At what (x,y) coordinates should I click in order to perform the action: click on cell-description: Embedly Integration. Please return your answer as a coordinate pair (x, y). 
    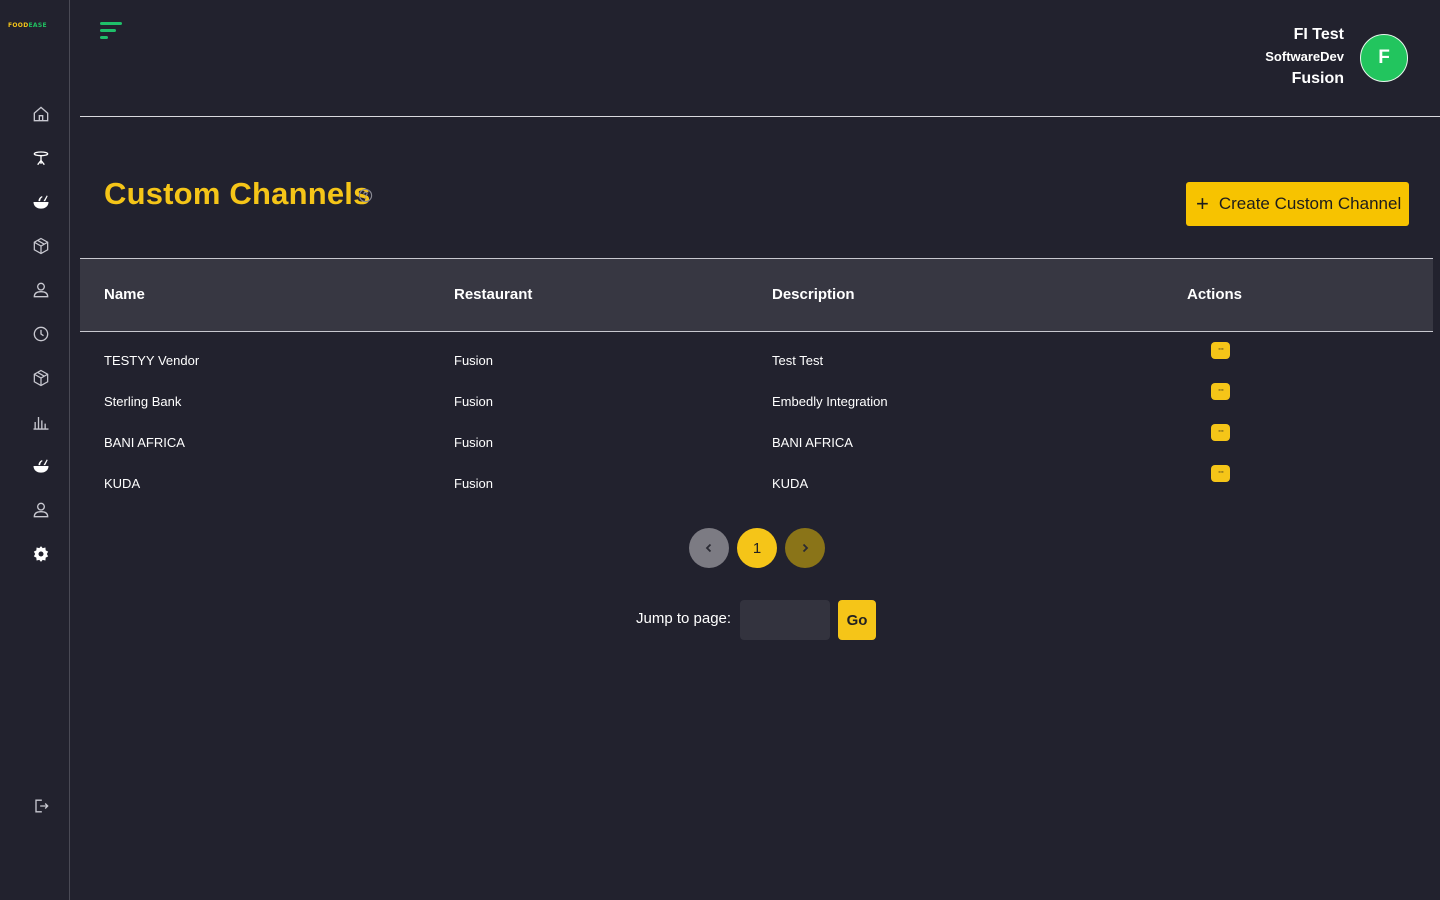
    Looking at the image, I should click on (830, 401).